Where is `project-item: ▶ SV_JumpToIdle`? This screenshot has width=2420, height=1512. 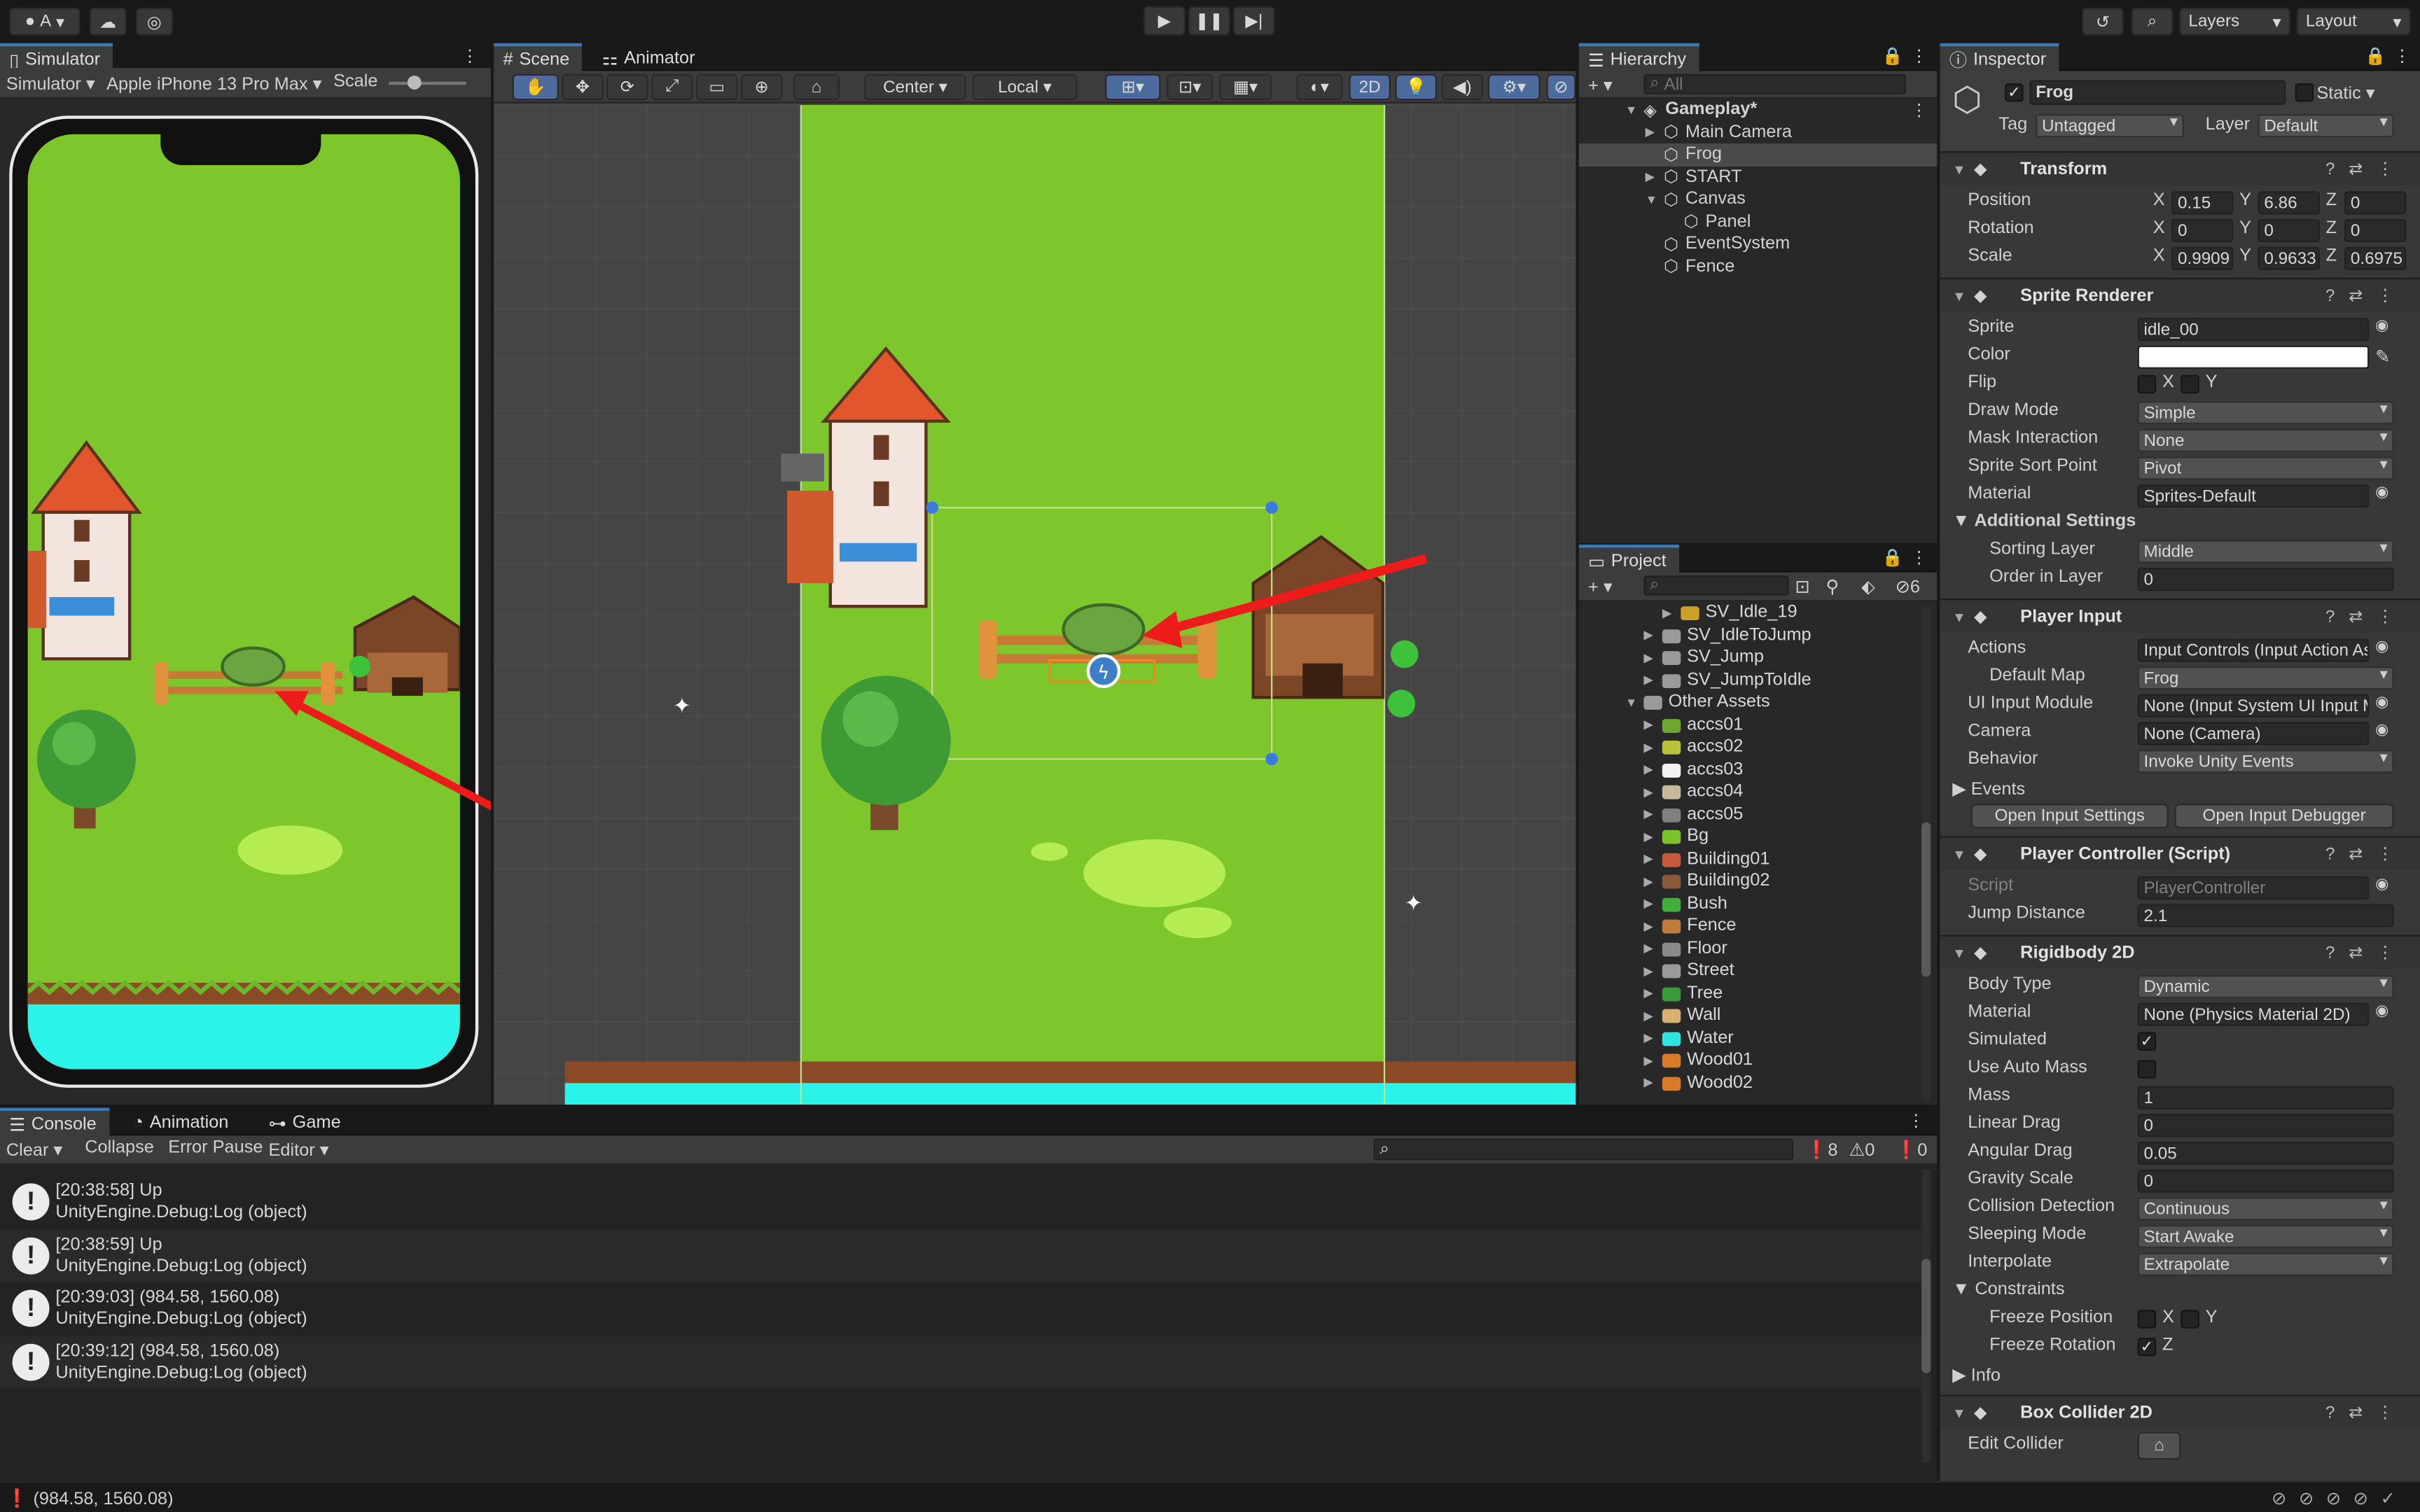
project-item: ▶ SV_JumpToIdle is located at coordinates (1742, 679).